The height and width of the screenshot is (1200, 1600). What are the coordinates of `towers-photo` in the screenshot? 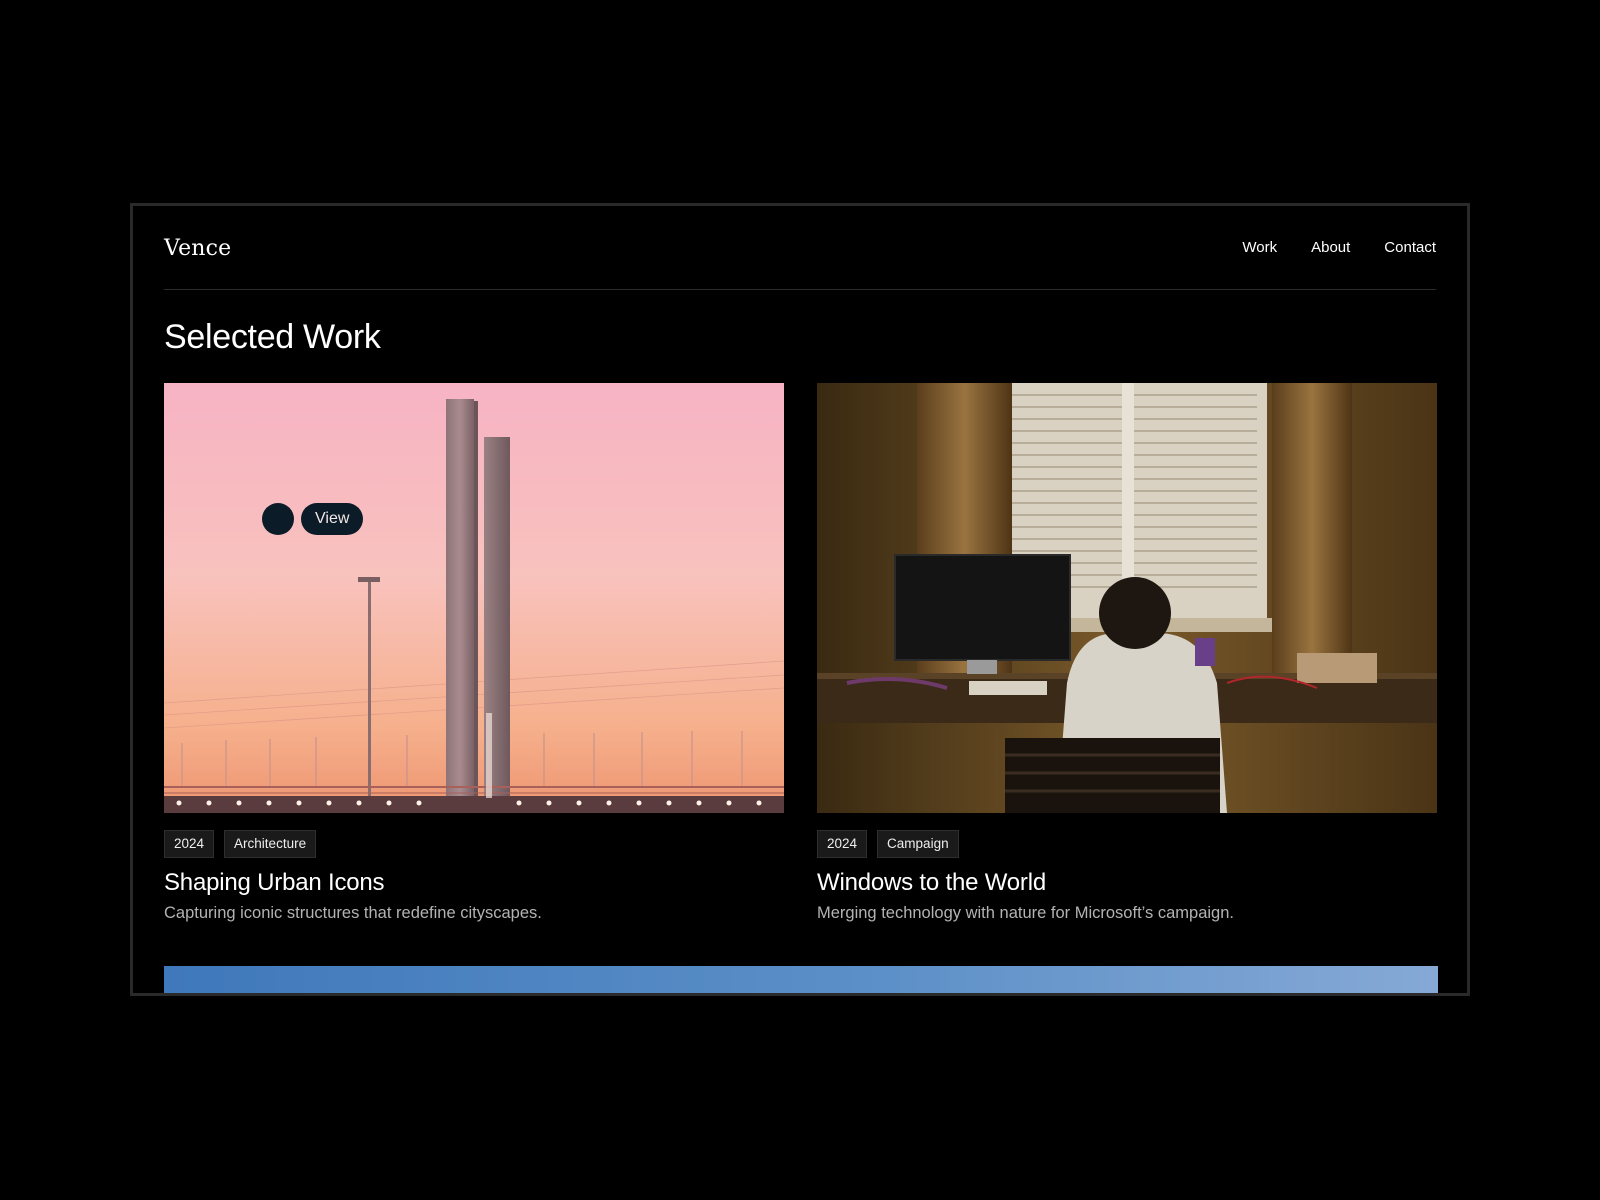 It's located at (474, 598).